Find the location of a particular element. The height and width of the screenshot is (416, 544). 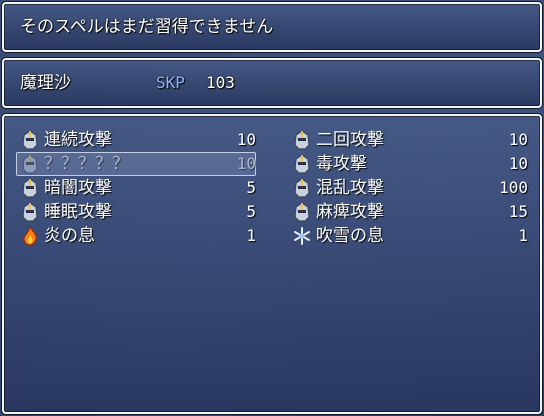

character-name: 魔理沙 is located at coordinates (45, 83).